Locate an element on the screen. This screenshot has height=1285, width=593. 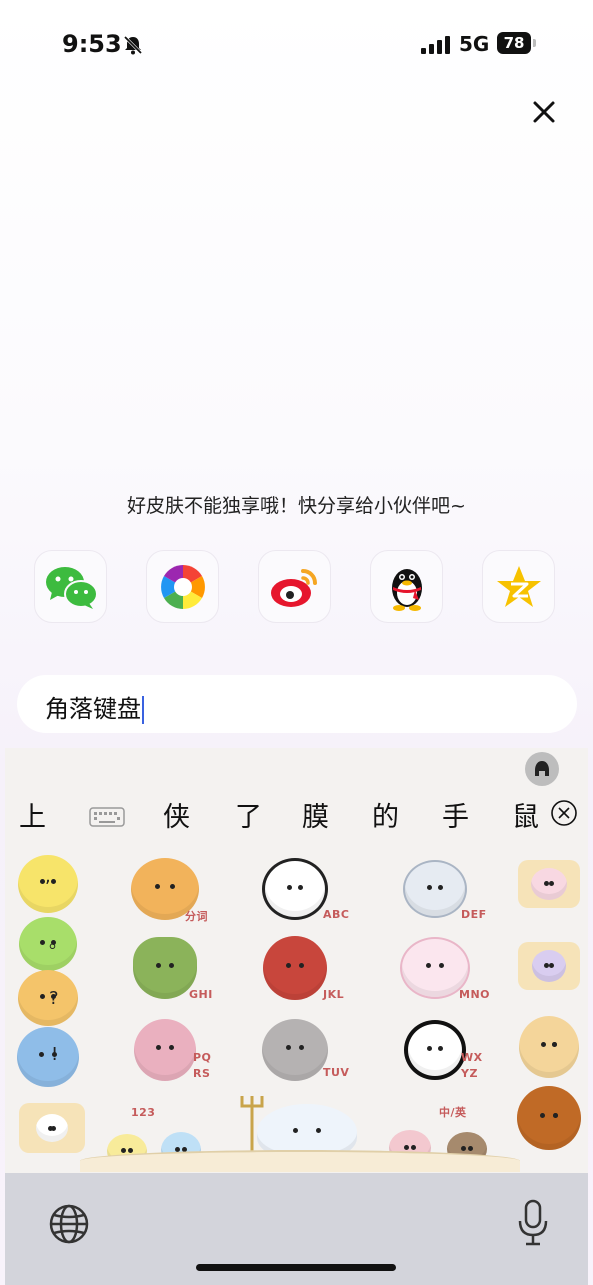
key-label: ? is located at coordinates (54, 998).